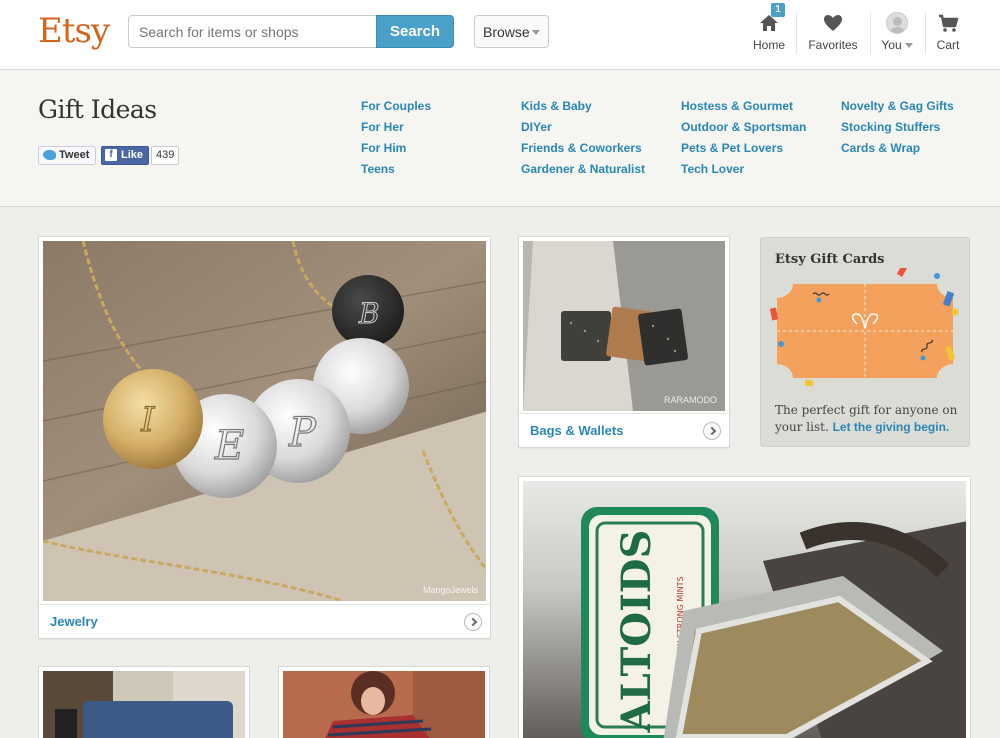  I want to click on gift-card-title: Etsy Gift Cards, so click(830, 259).